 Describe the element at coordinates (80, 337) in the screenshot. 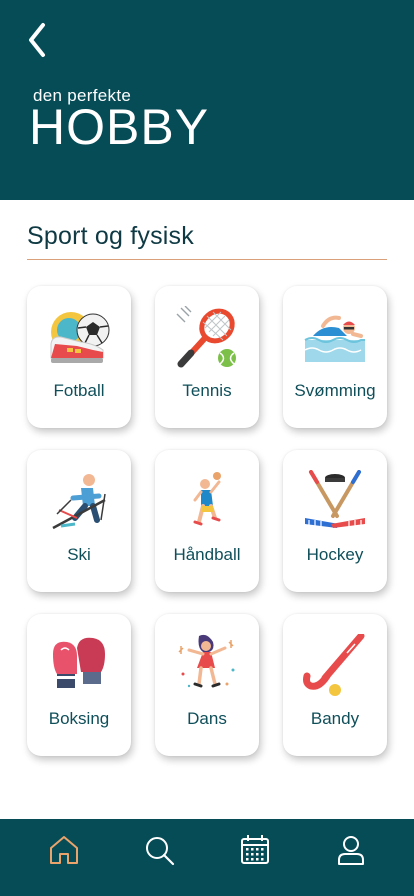

I see `football-icon` at that location.